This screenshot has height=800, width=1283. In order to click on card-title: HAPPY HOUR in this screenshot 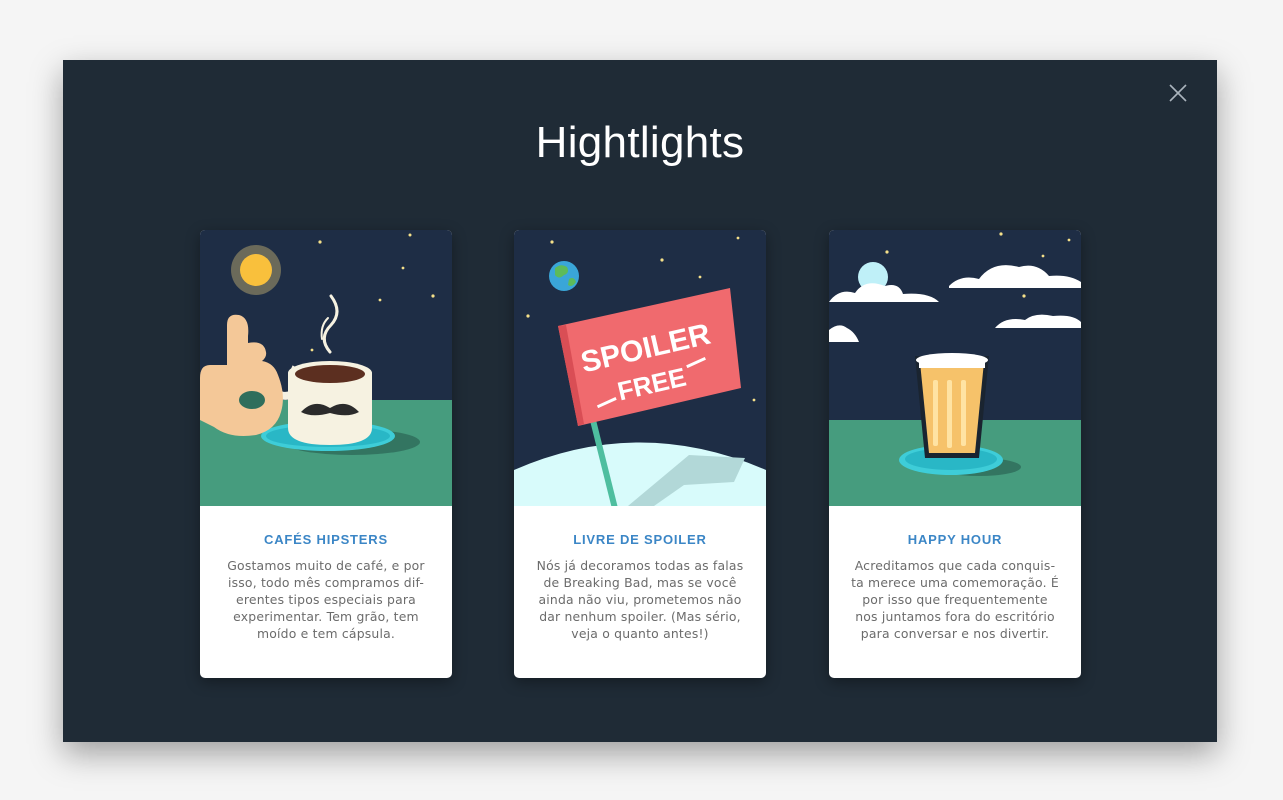, I will do `click(955, 539)`.